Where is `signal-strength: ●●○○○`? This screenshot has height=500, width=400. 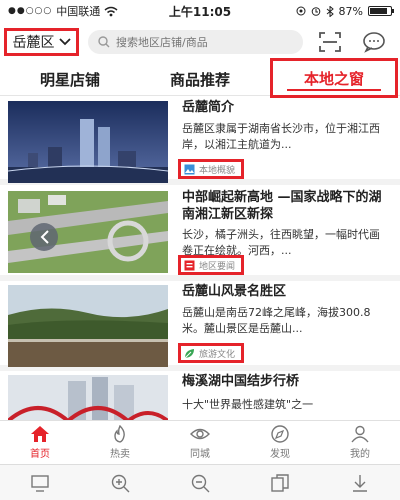
signal-strength: ●●○○○ is located at coordinates (30, 11).